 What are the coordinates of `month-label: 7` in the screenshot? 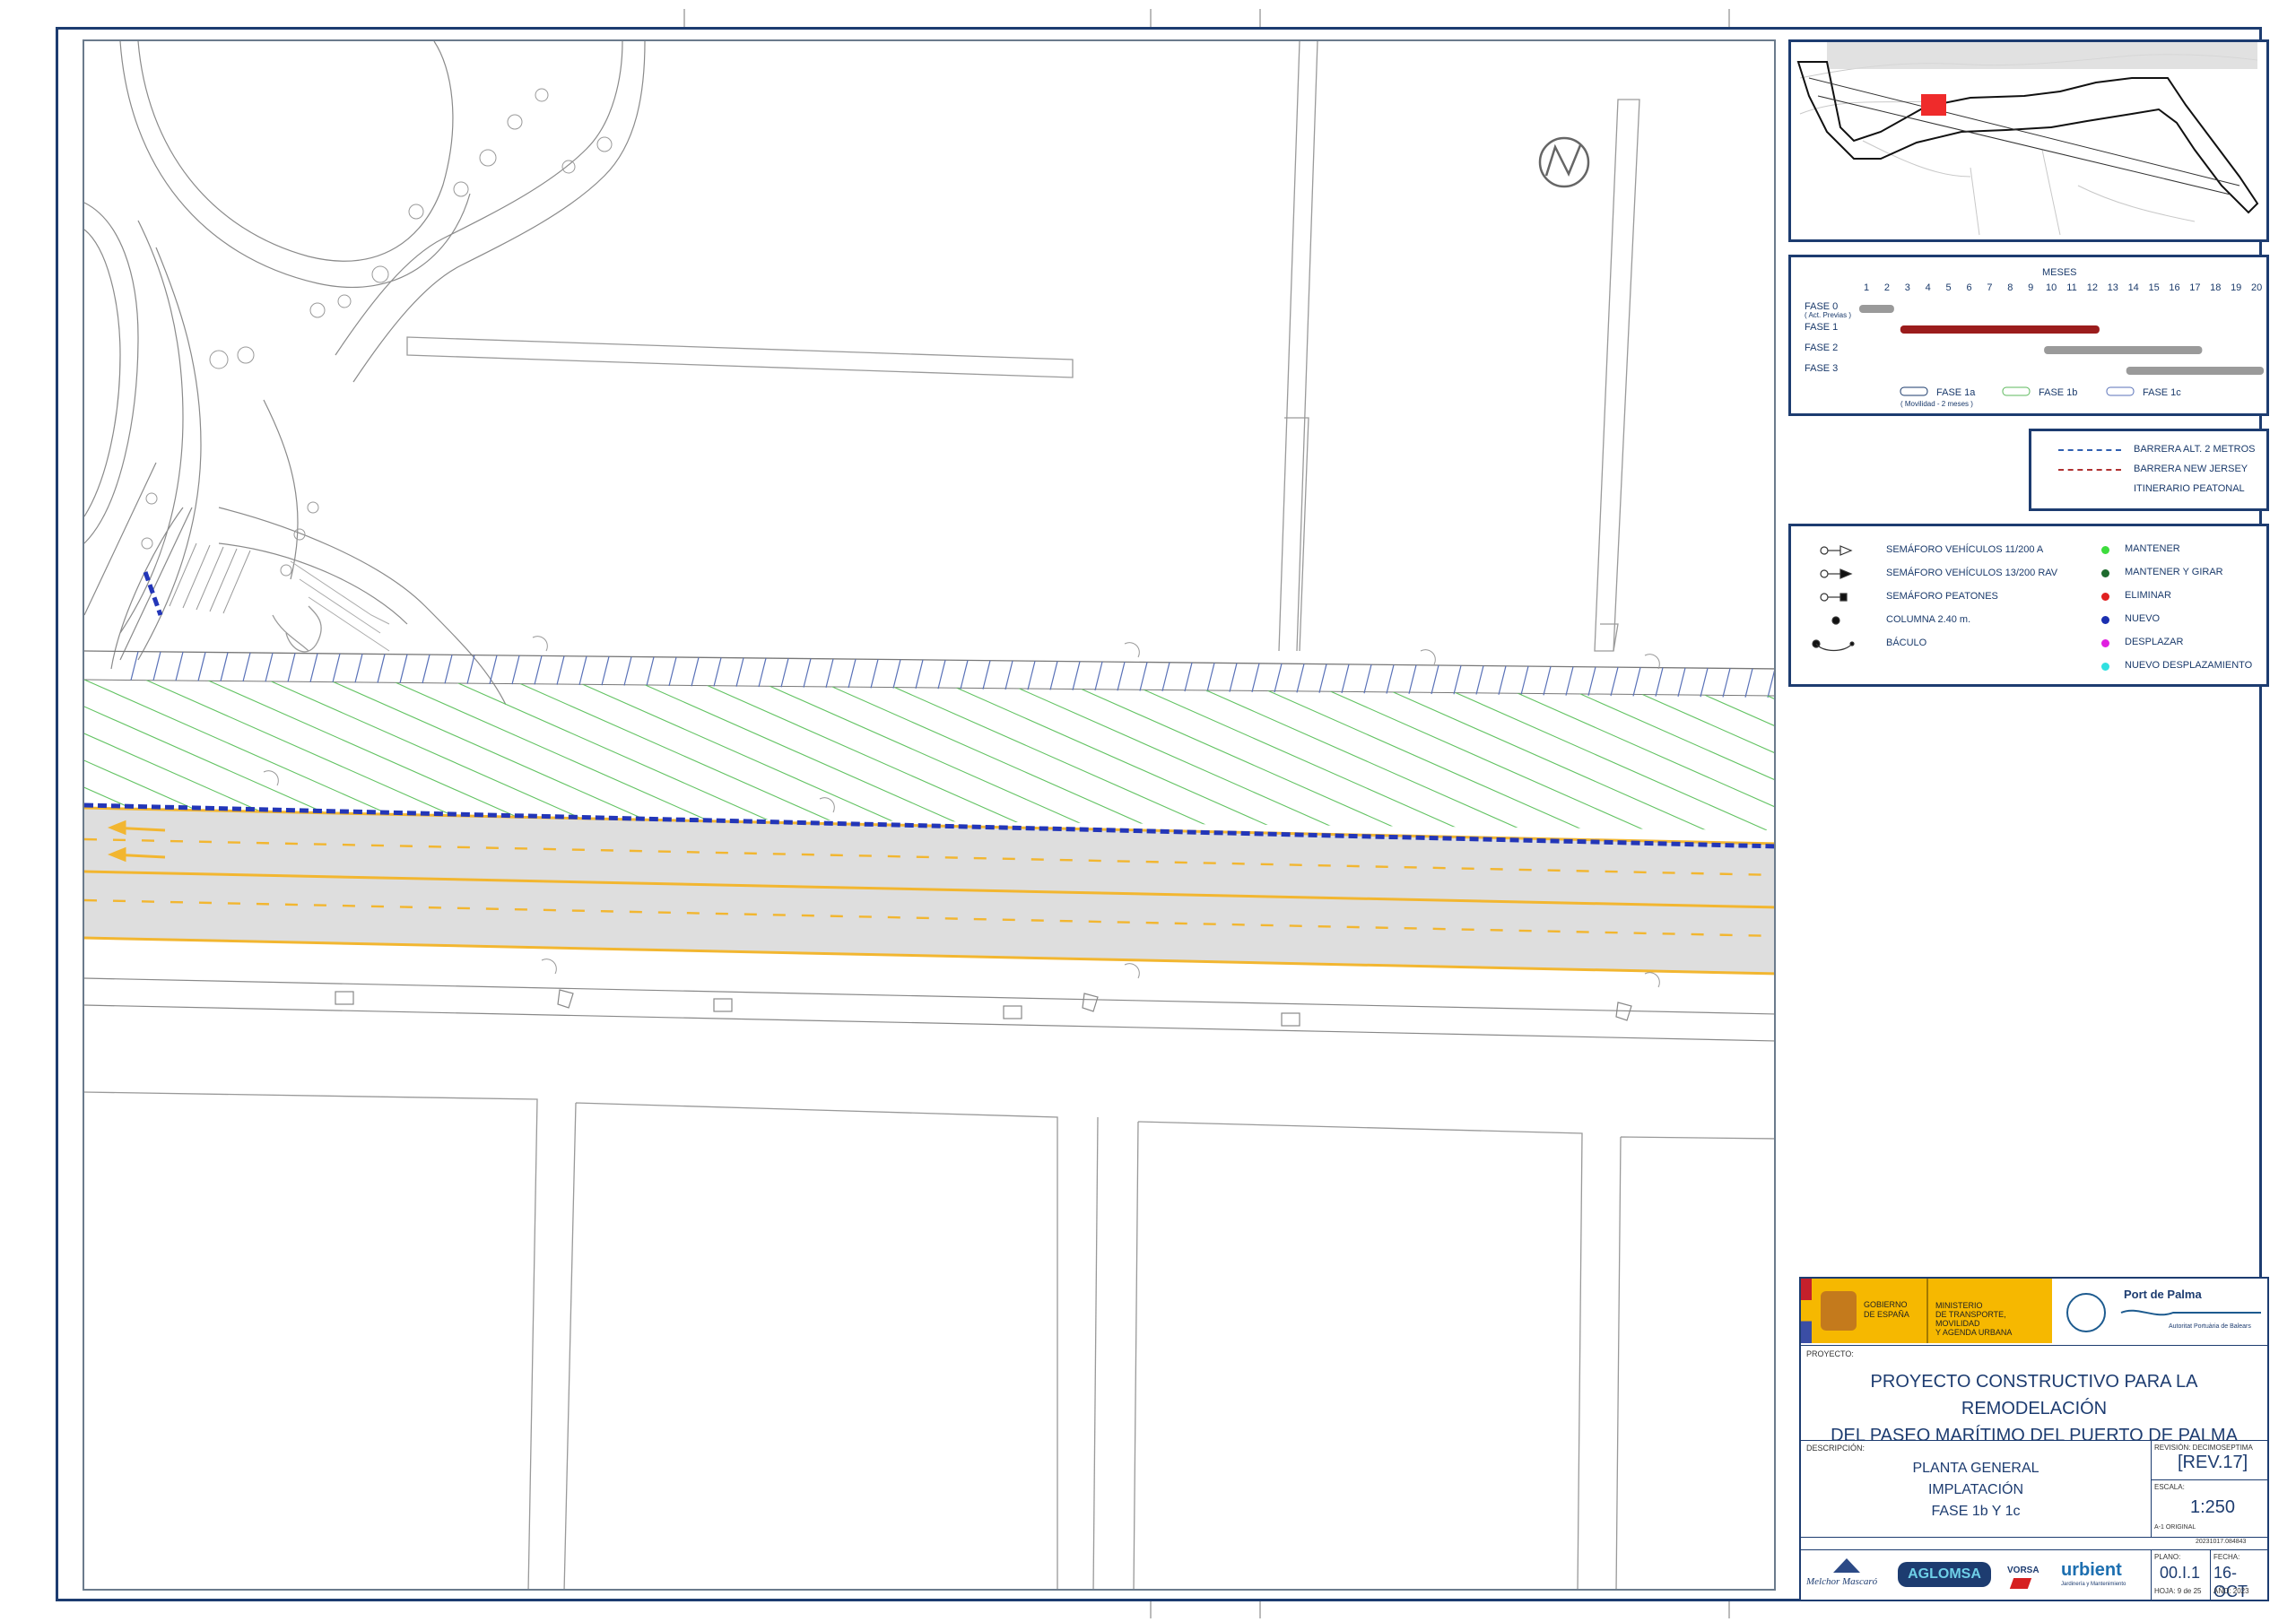 It's located at (1989, 287).